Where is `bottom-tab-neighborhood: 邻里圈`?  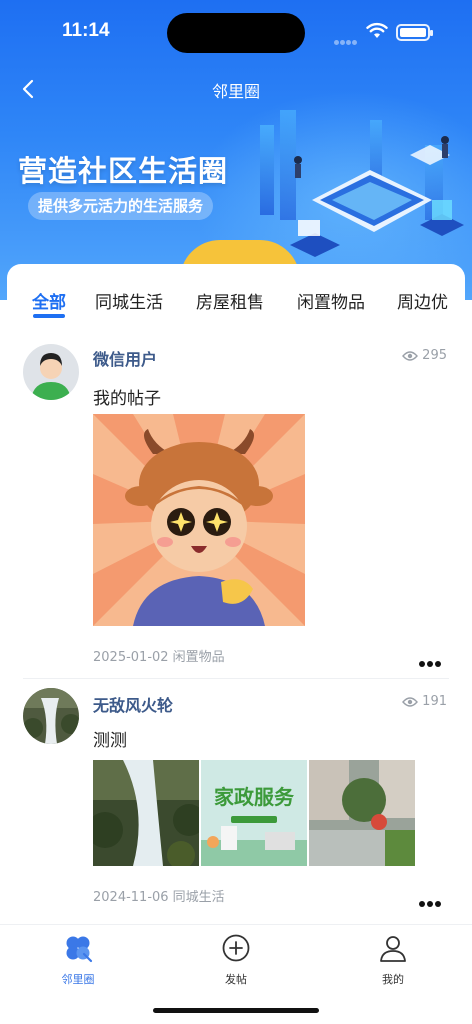 bottom-tab-neighborhood: 邻里圈 is located at coordinates (78, 960).